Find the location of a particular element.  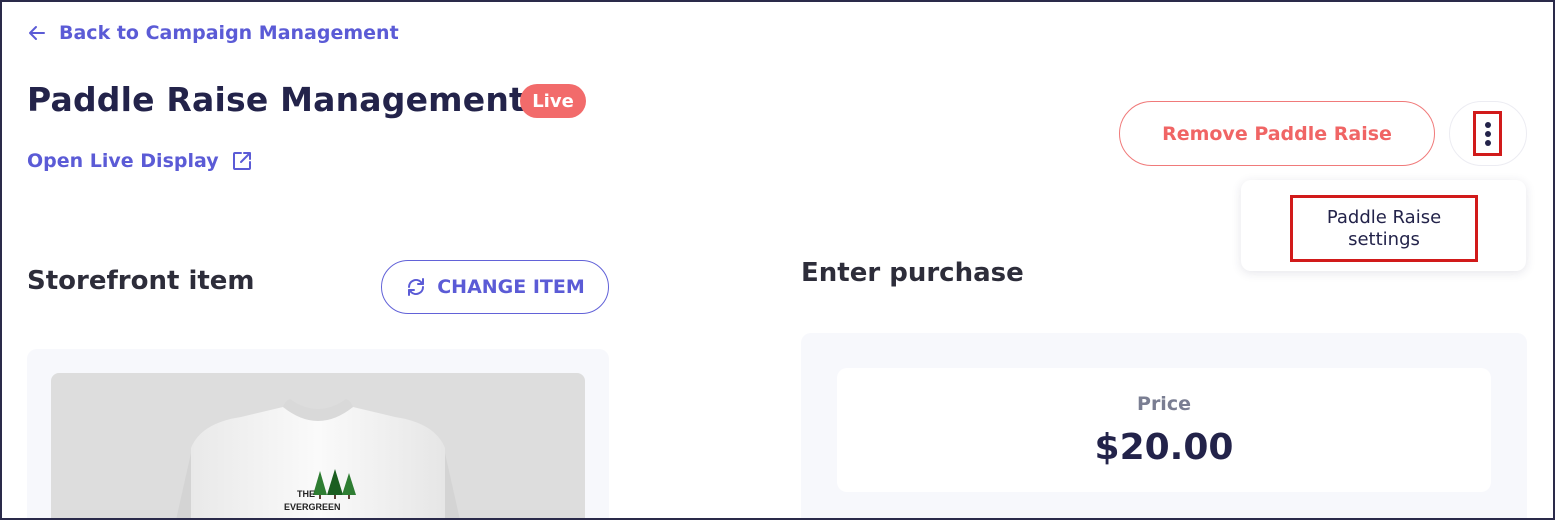

arrow-left-icon is located at coordinates (37, 33).